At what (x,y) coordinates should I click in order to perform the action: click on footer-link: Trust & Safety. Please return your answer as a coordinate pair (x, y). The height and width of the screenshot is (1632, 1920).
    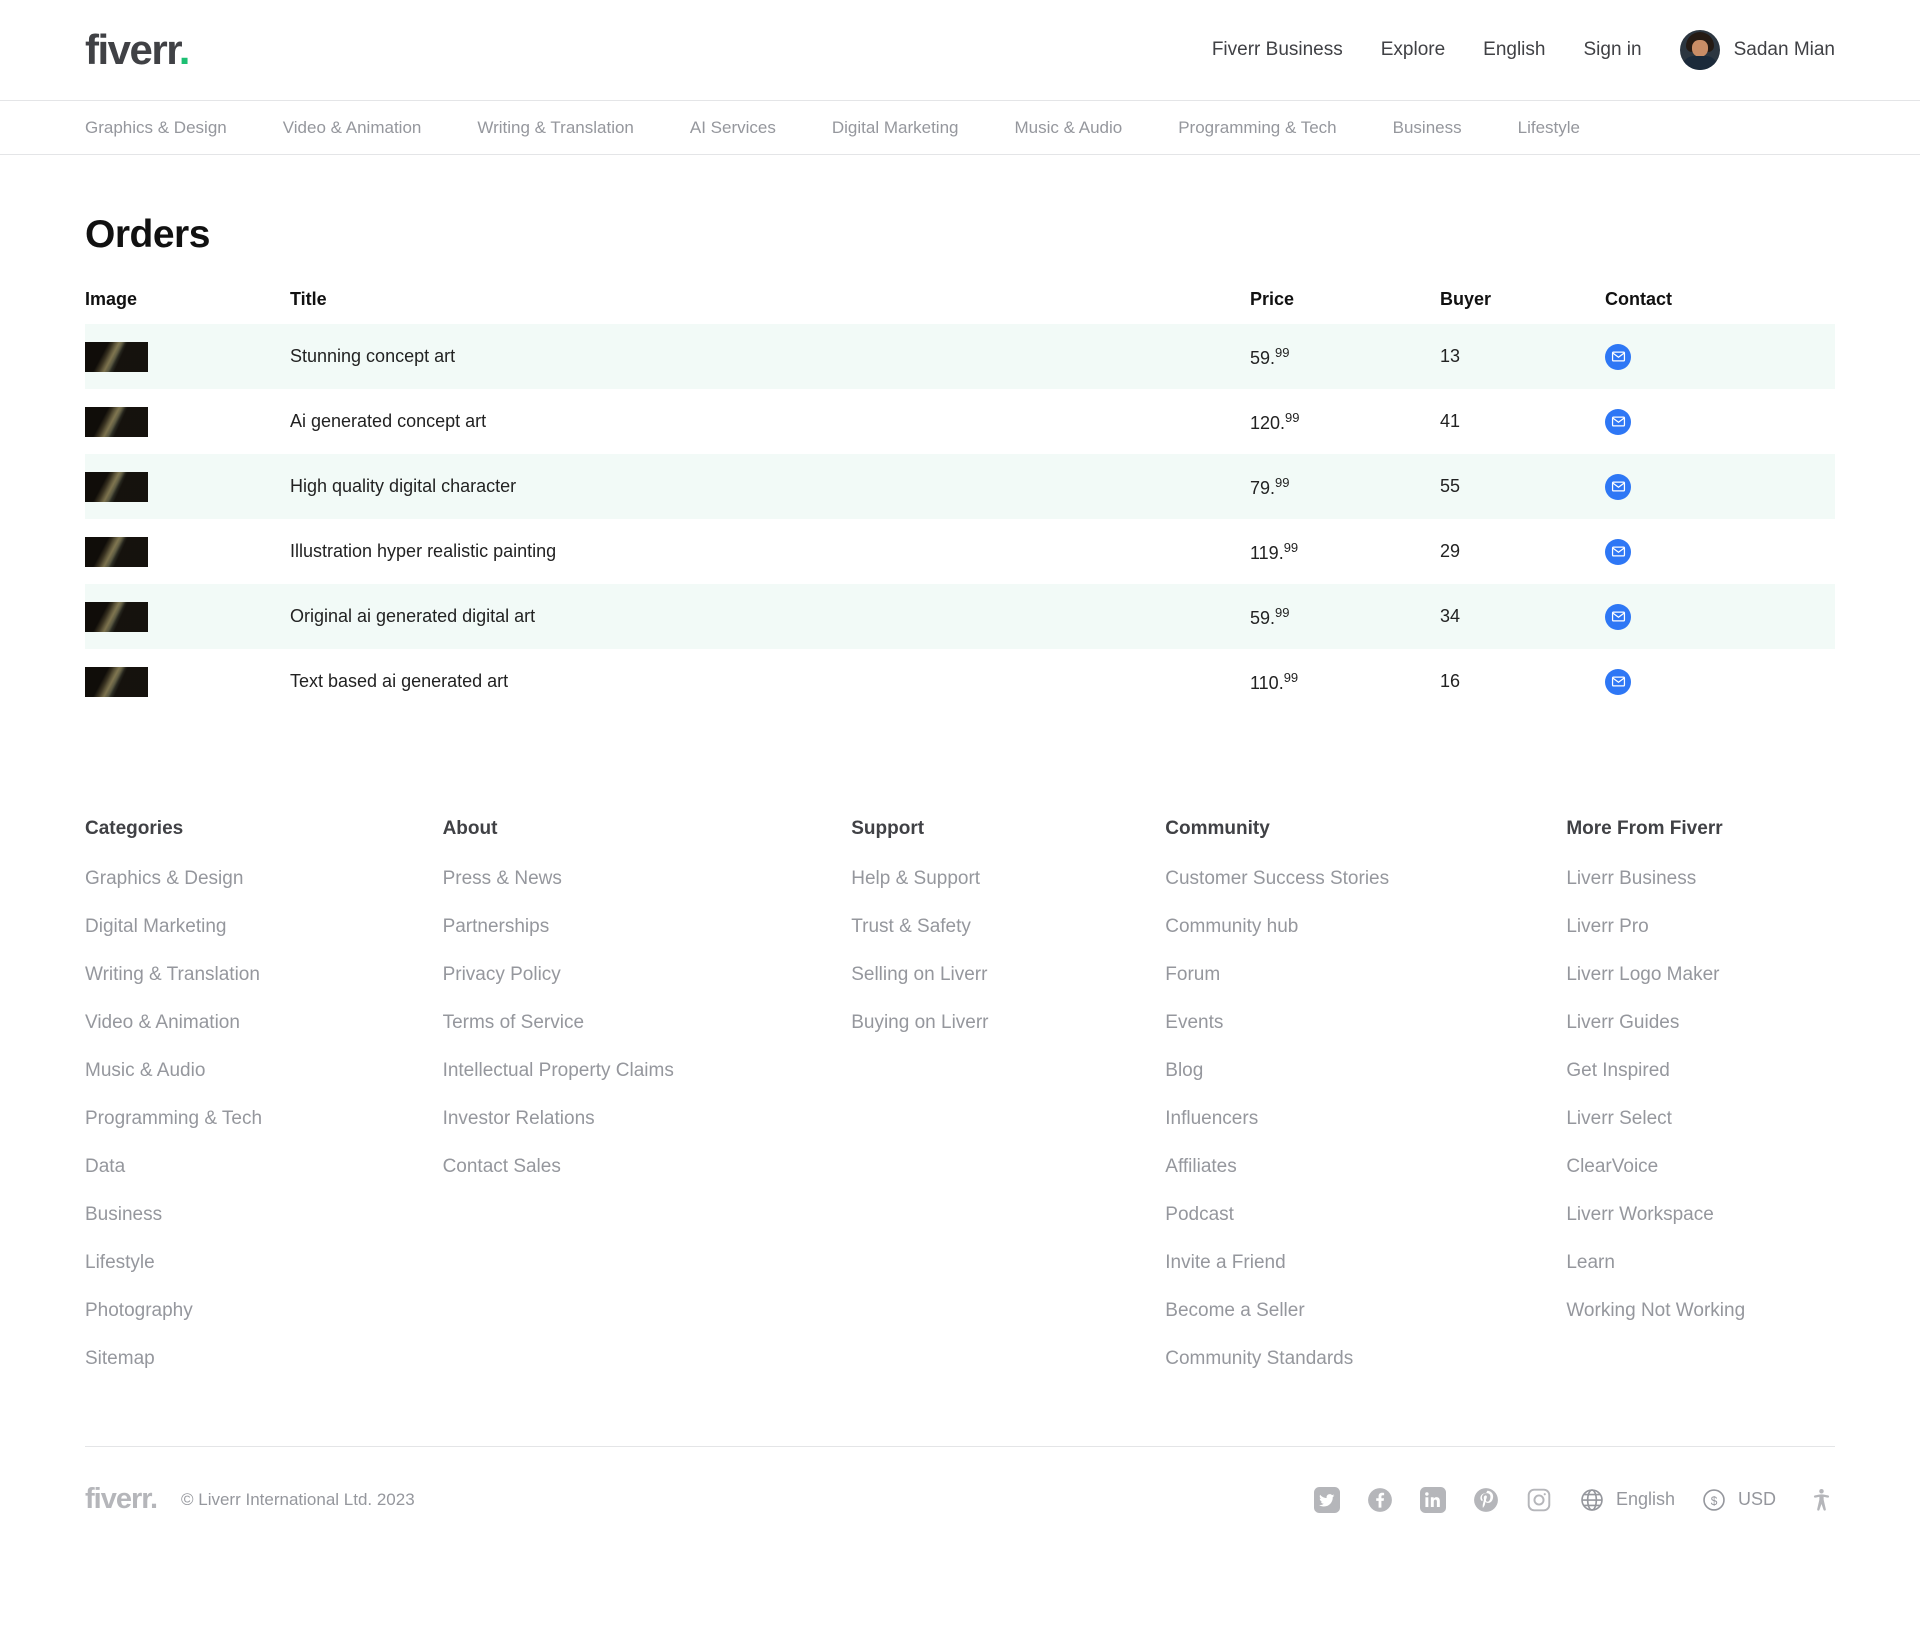
    Looking at the image, I should click on (1008, 927).